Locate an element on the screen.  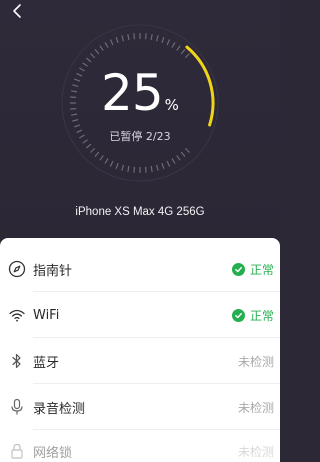
percent-value: 25 is located at coordinates (132, 93).